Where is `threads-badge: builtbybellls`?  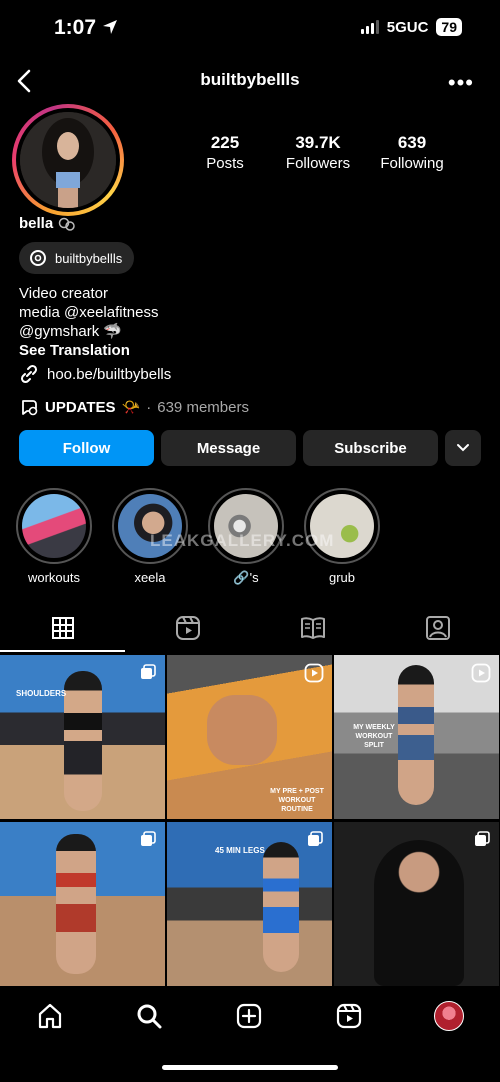 threads-badge: builtbybellls is located at coordinates (77, 258).